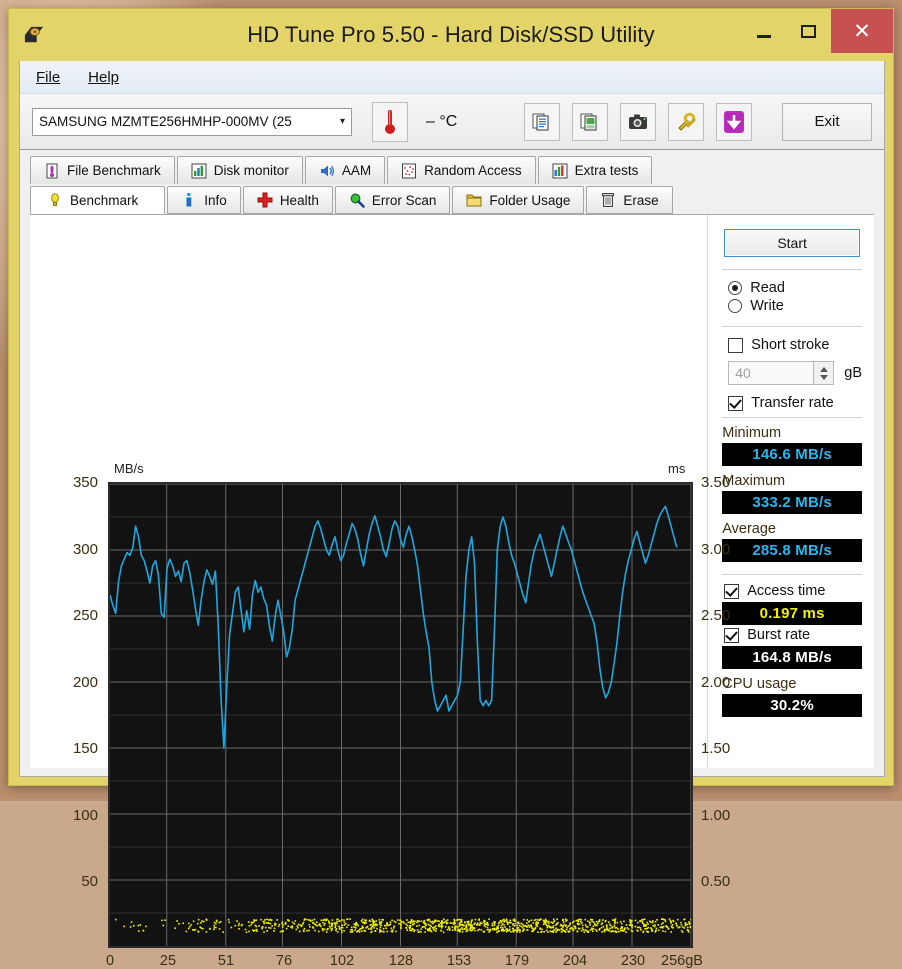 The image size is (902, 969). What do you see at coordinates (792, 433) in the screenshot?
I see `minimum-label: Minimum` at bounding box center [792, 433].